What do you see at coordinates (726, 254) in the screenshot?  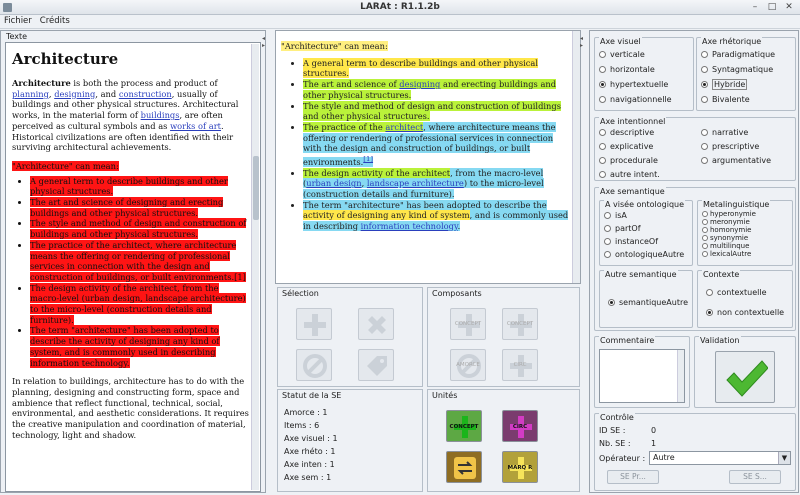 I see `radio-lexicalautre: lexicalAutre` at bounding box center [726, 254].